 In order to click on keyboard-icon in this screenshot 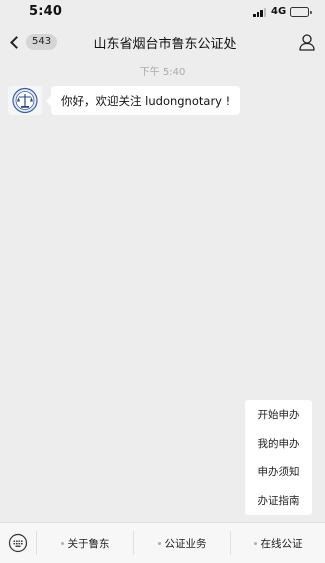, I will do `click(18, 543)`.